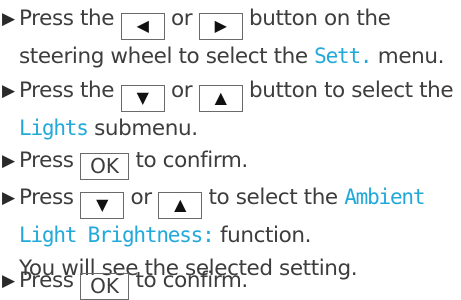 Image resolution: width=461 pixels, height=300 pixels. Describe the element at coordinates (54, 128) in the screenshot. I see `submenu-name-lights: Lights` at that location.